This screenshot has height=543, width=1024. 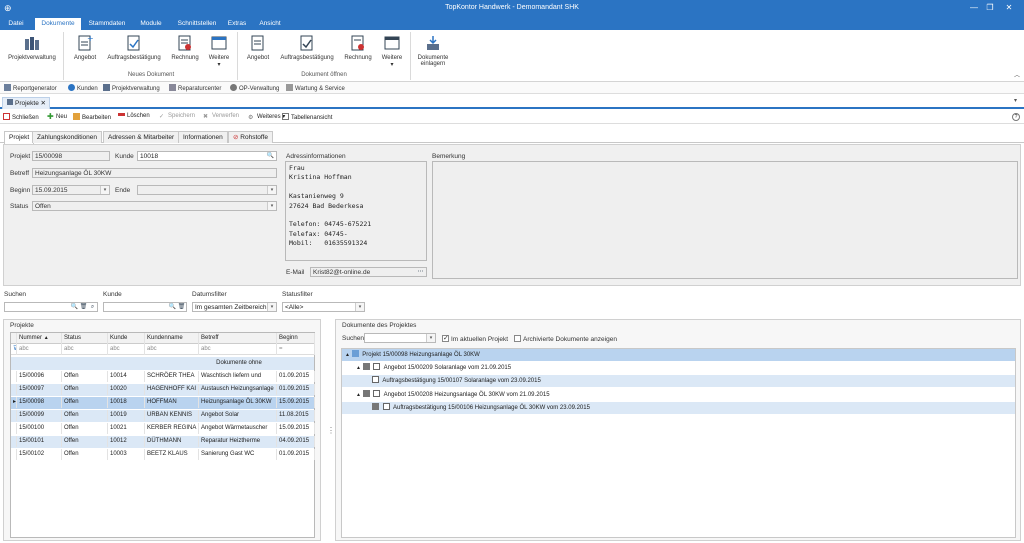 What do you see at coordinates (368, 272) in the screenshot?
I see `email-field: Krist82@t-online.de ⋯` at bounding box center [368, 272].